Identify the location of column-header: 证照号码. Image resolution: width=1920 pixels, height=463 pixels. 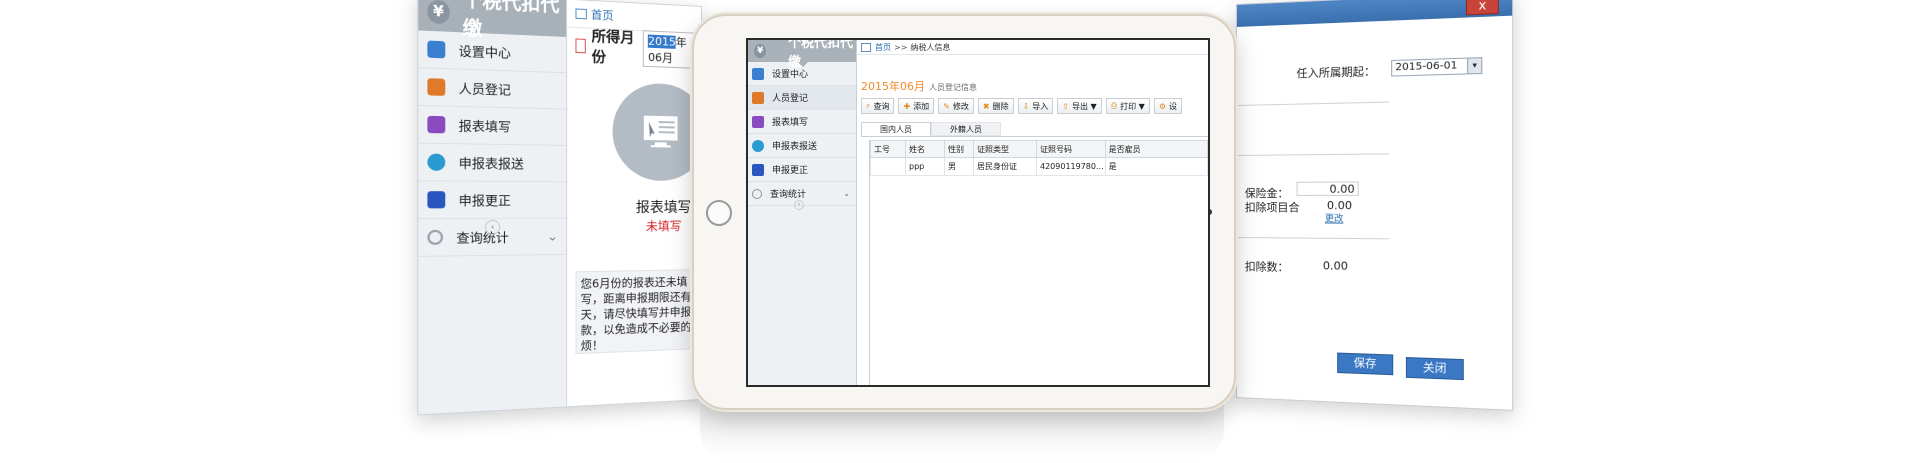
(1071, 149).